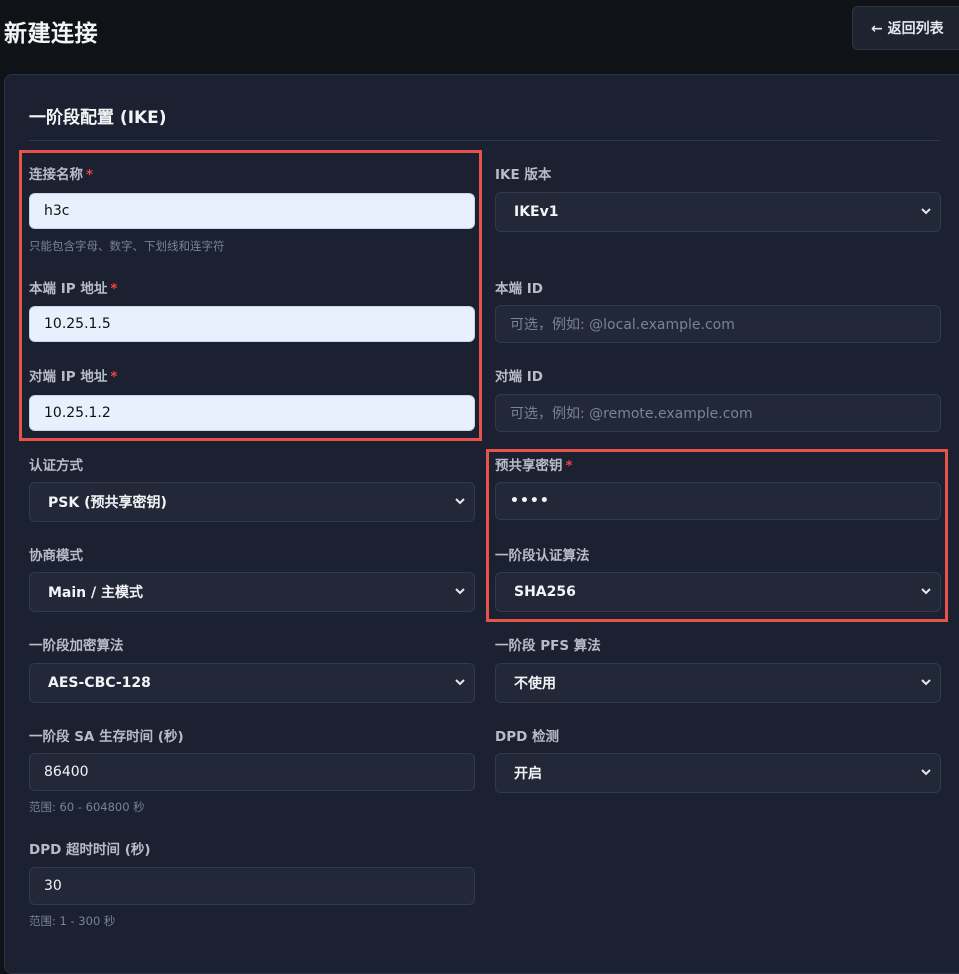 The width and height of the screenshot is (959, 974). I want to click on remote-ip-label: 对端 IP 地址 *, so click(73, 377).